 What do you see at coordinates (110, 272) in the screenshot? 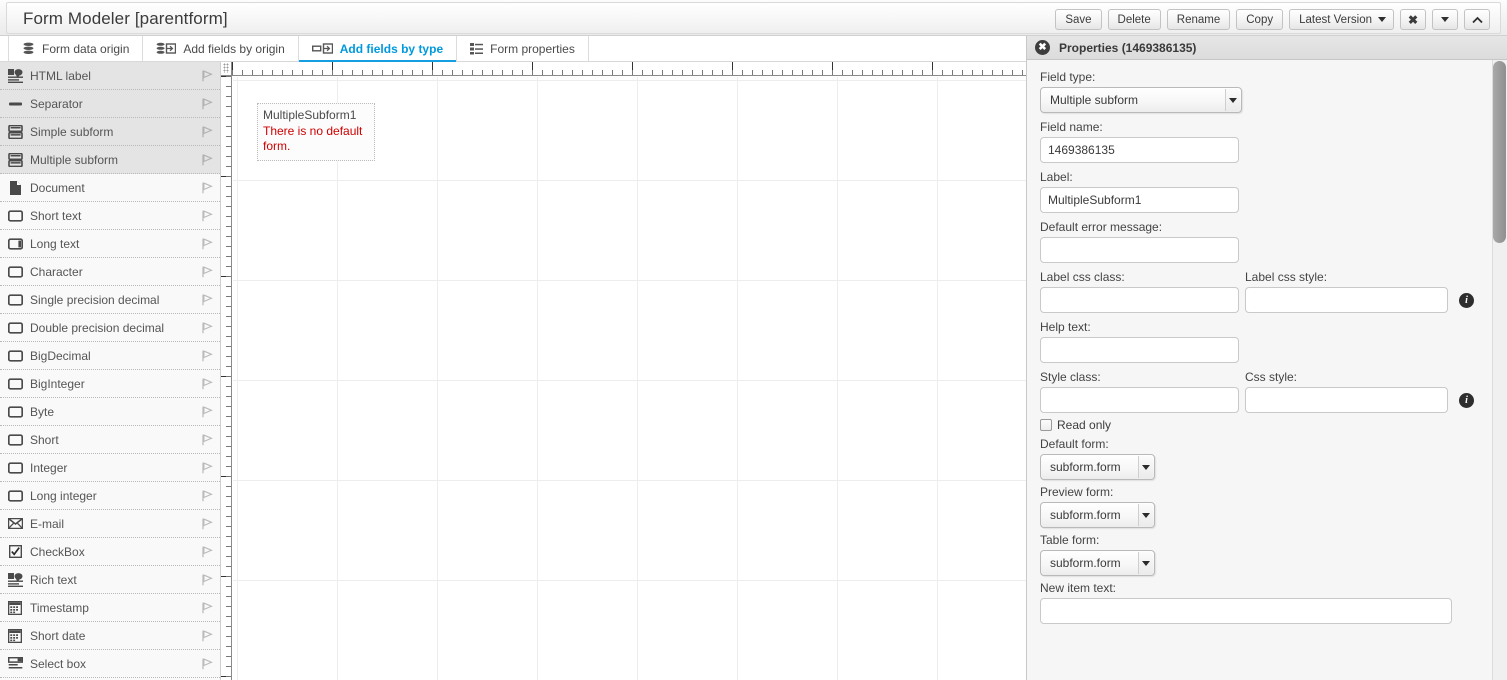
I see `palette-item-character: Character` at bounding box center [110, 272].